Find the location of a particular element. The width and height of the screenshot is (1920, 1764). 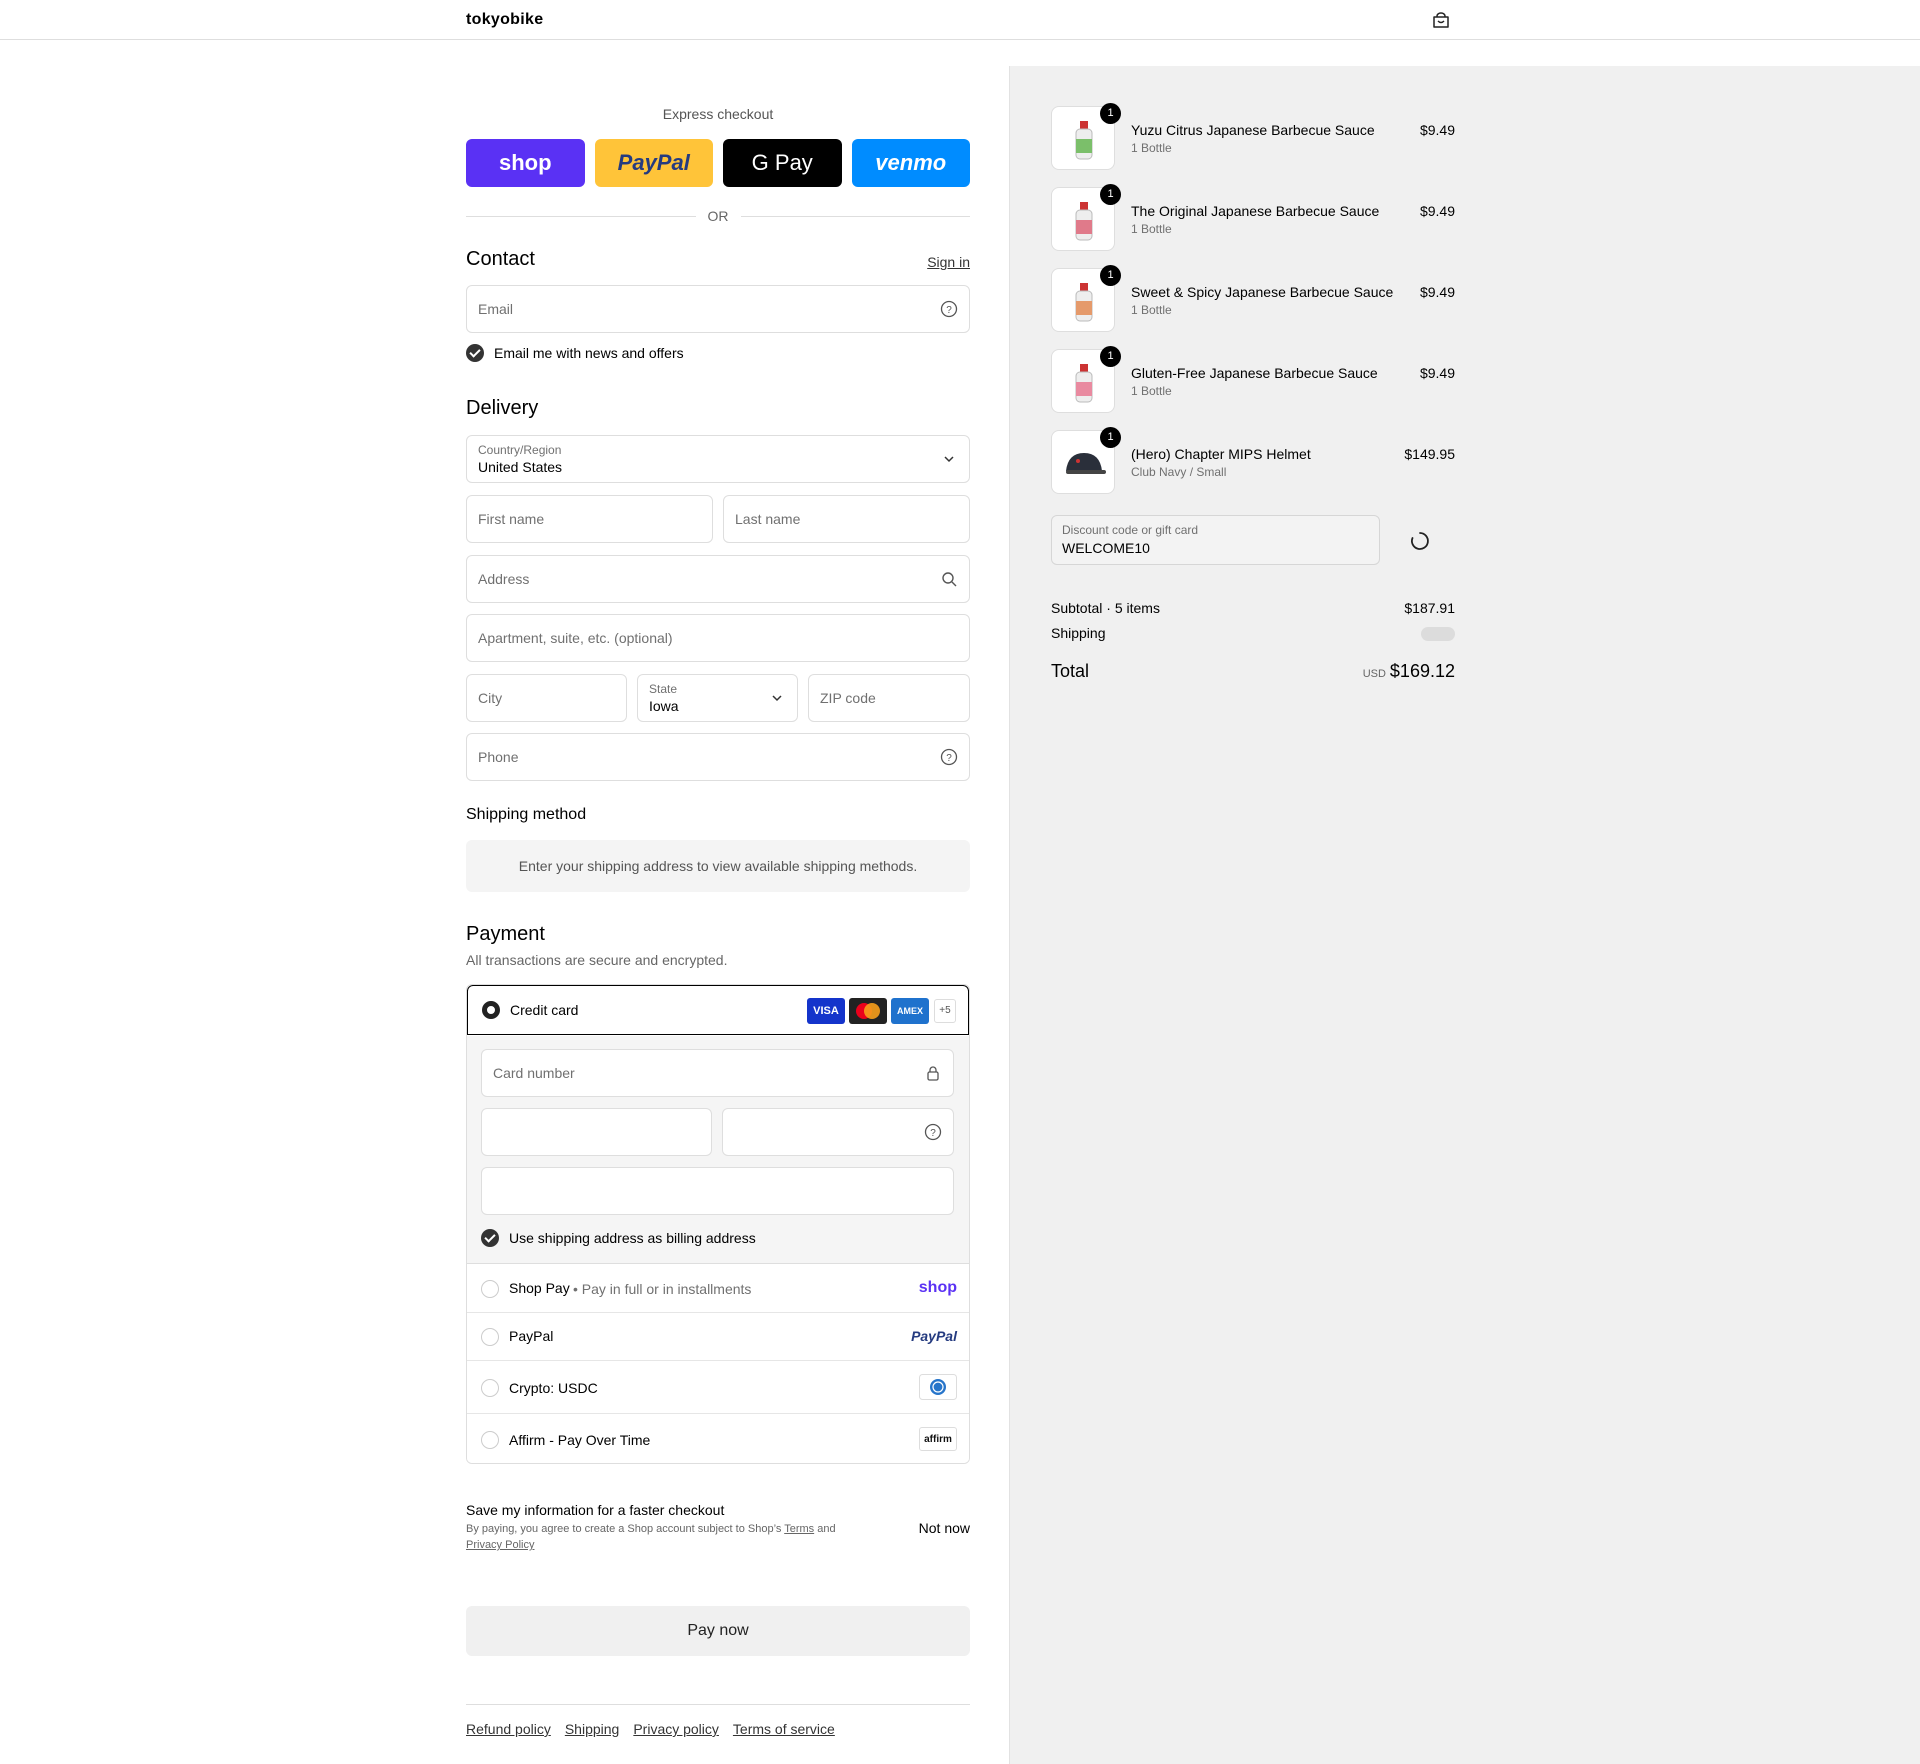

item-name: Sweet & Spicy Japanese Barbecue Sauce is located at coordinates (1262, 292).